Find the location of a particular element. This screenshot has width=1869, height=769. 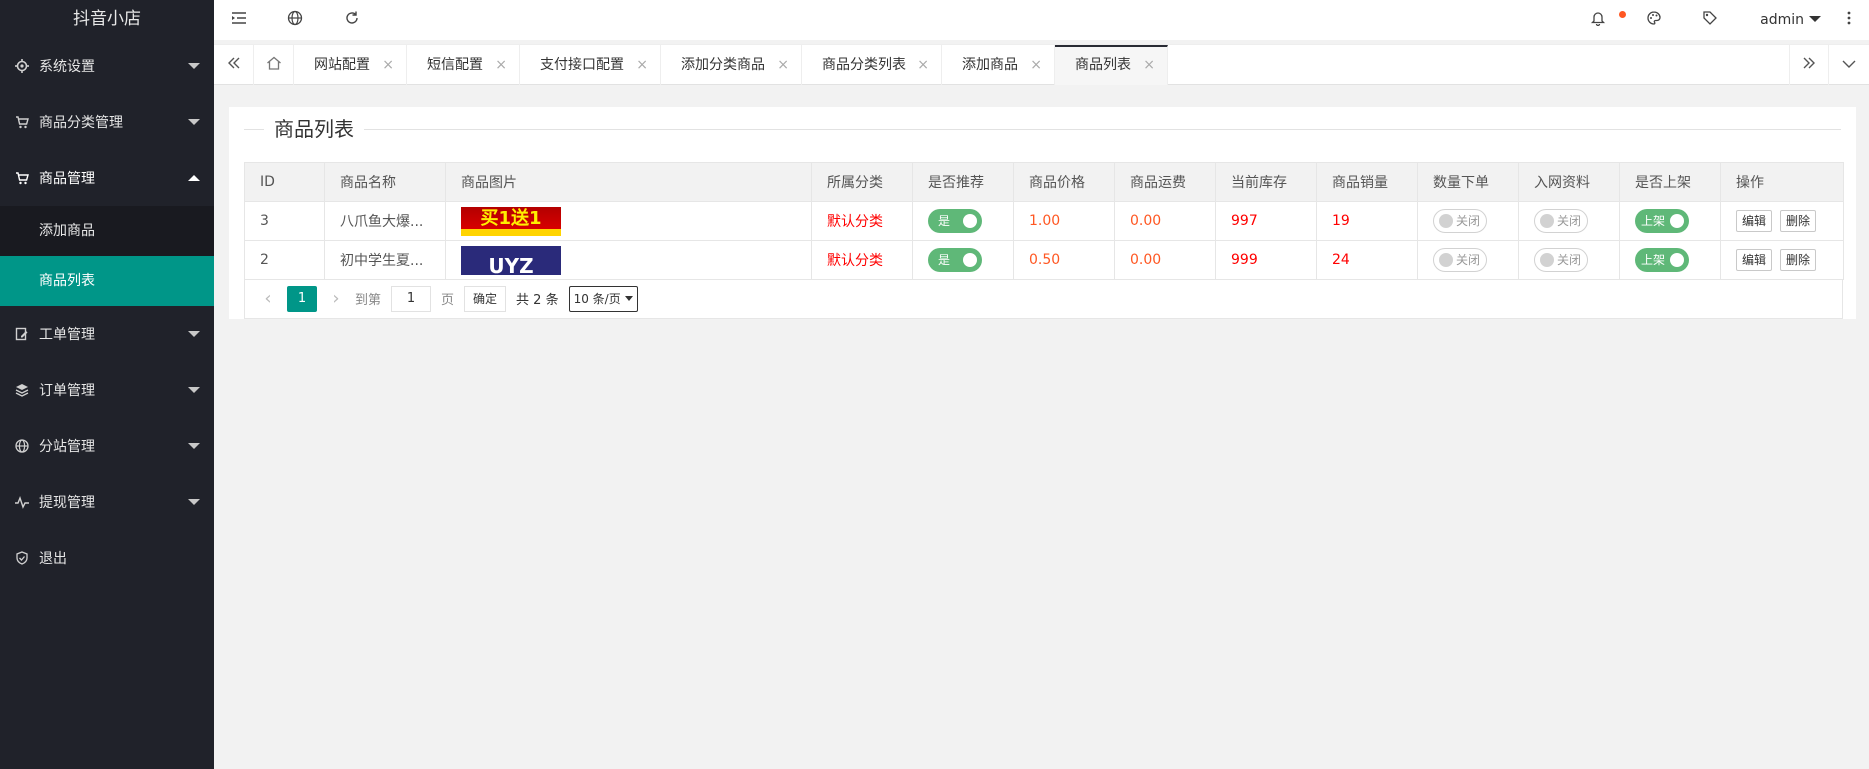

more-button is located at coordinates (1849, 20).